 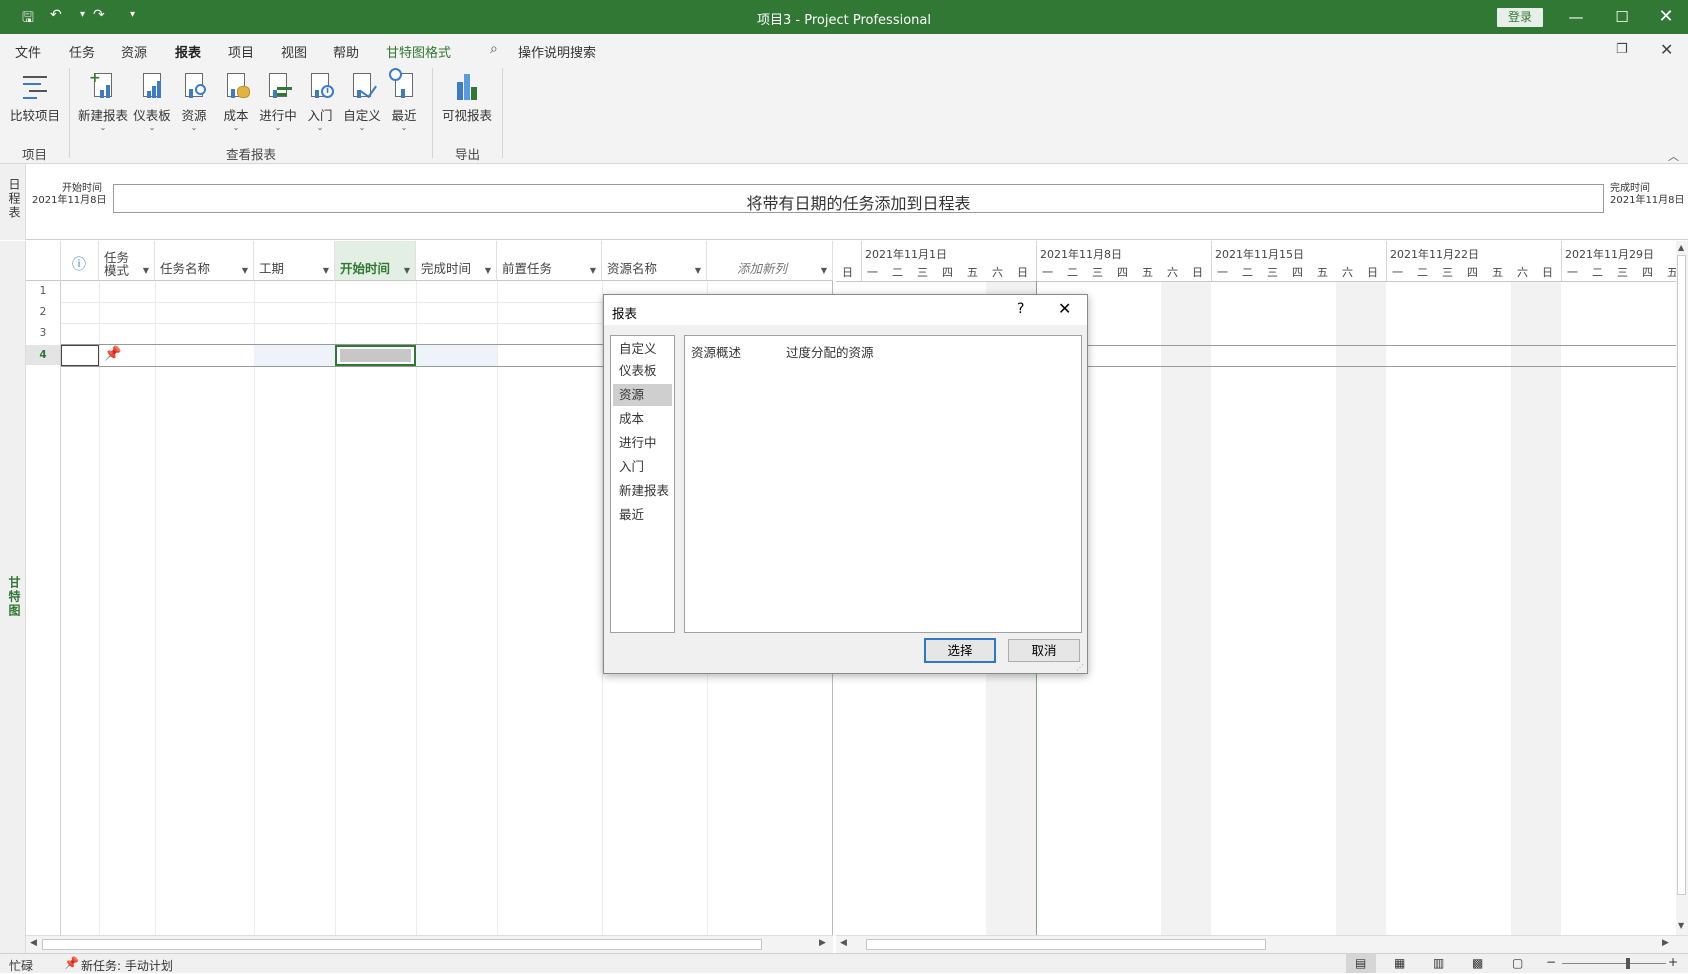 I want to click on close-icon: ✕, so click(x=1666, y=17).